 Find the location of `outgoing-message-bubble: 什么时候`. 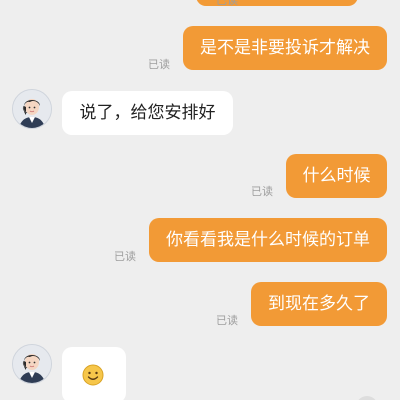

outgoing-message-bubble: 什么时候 is located at coordinates (336, 176).